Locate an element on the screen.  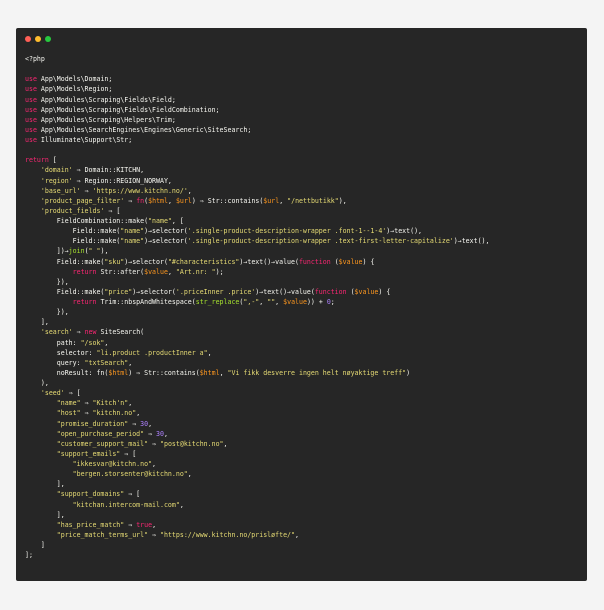
code-line: use App\Models\Domain; is located at coordinates (304, 79).